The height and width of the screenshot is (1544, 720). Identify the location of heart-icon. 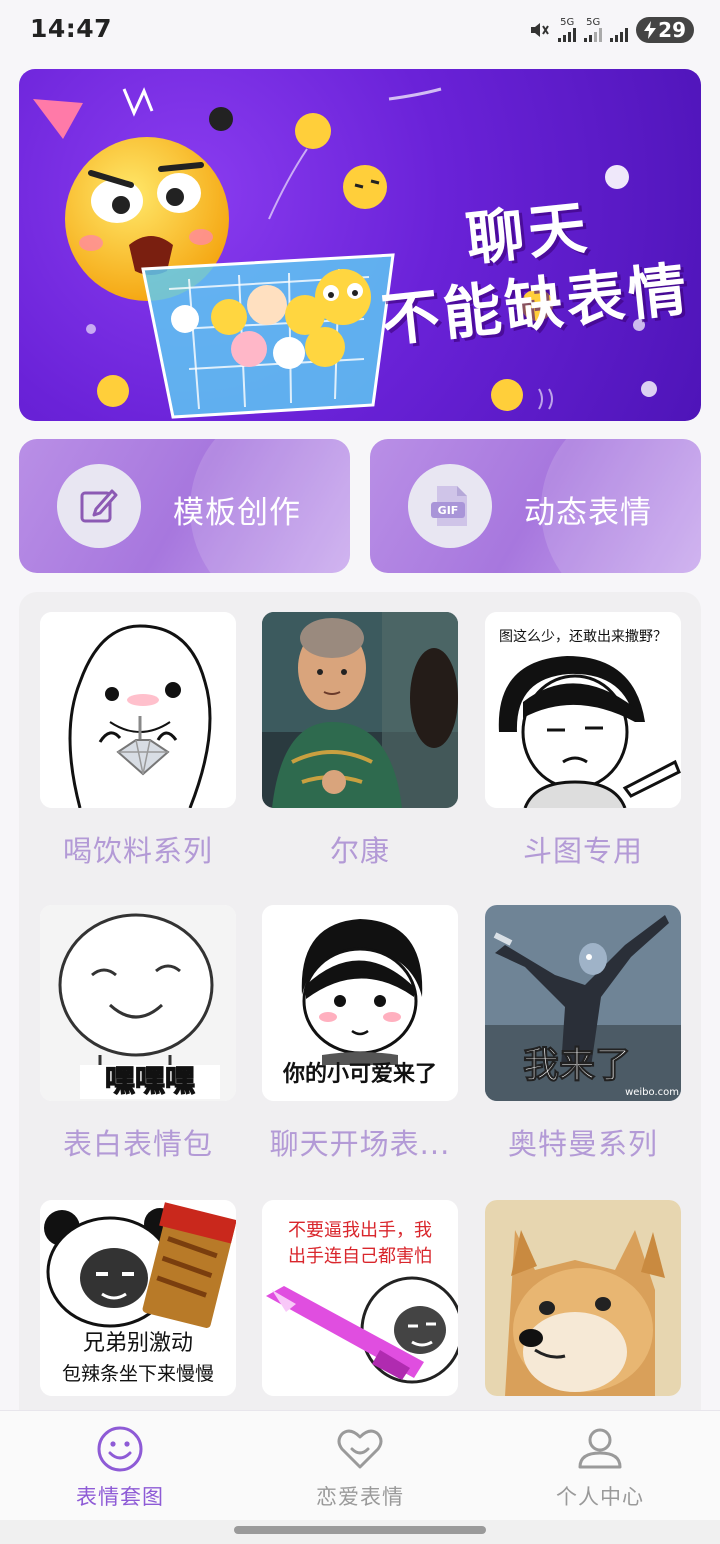
(360, 1449).